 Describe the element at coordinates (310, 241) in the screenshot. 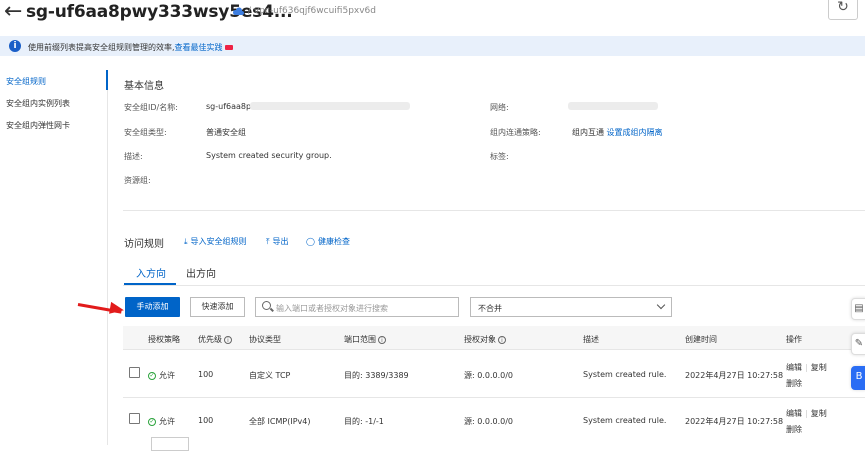

I see `health-check-icon: ◯` at that location.